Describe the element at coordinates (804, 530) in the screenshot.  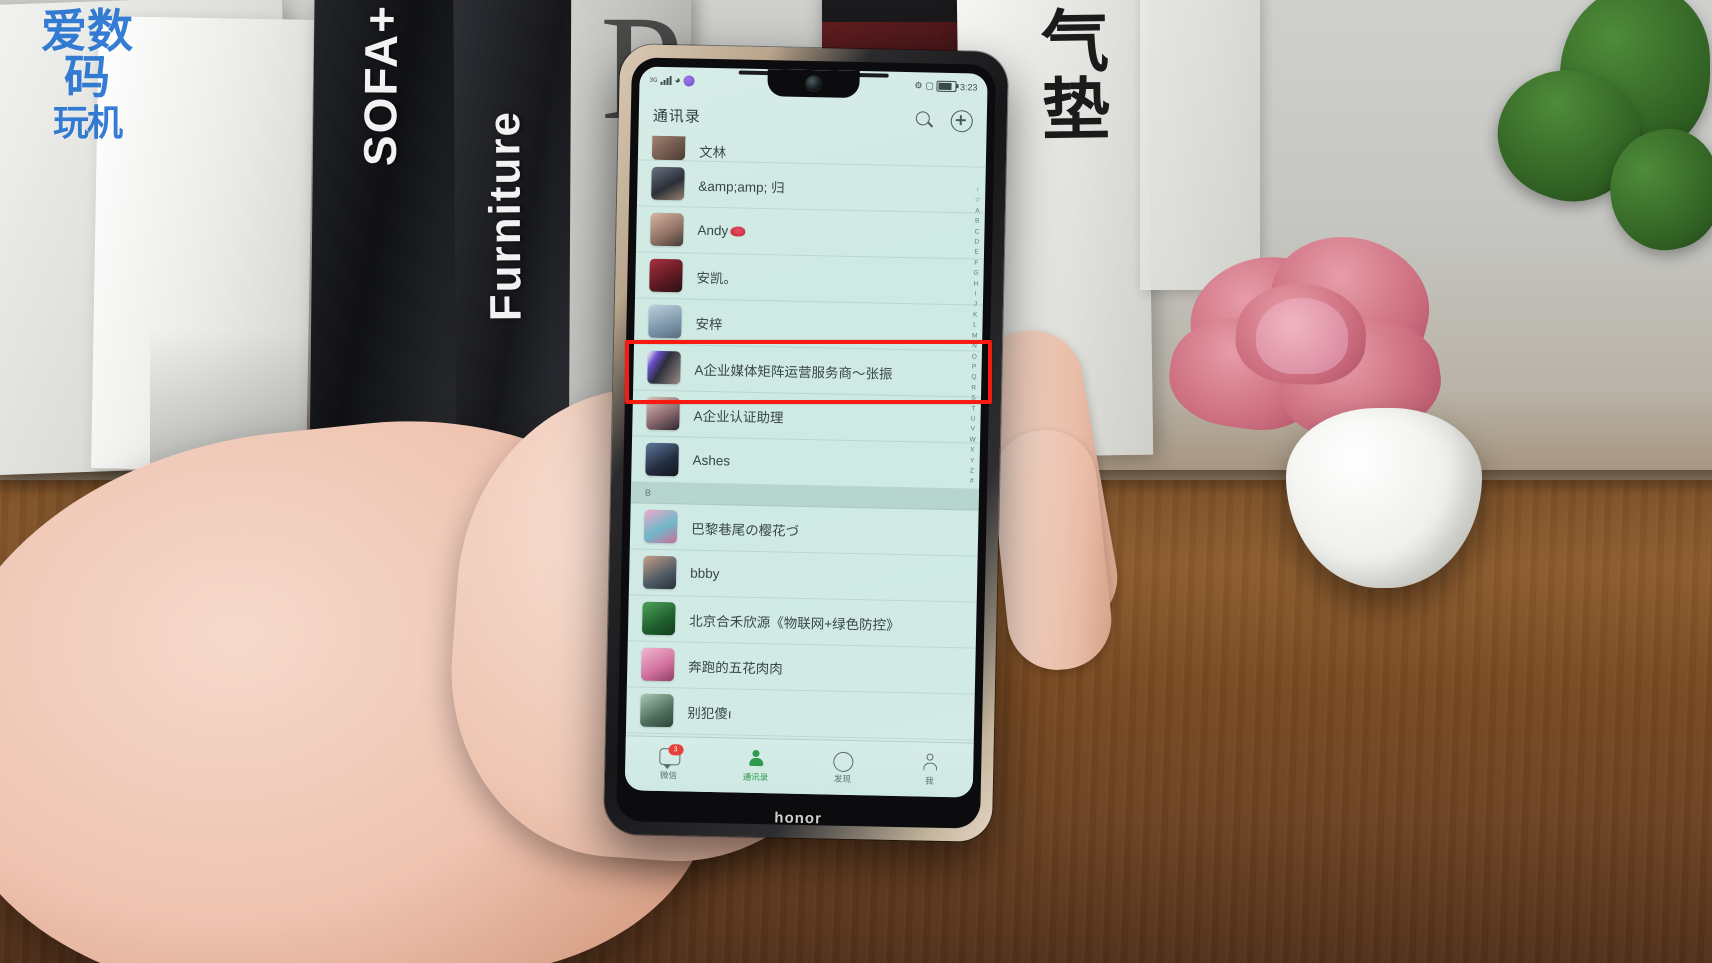
I see `list-item: 巴黎巷尾の樱花づ` at that location.